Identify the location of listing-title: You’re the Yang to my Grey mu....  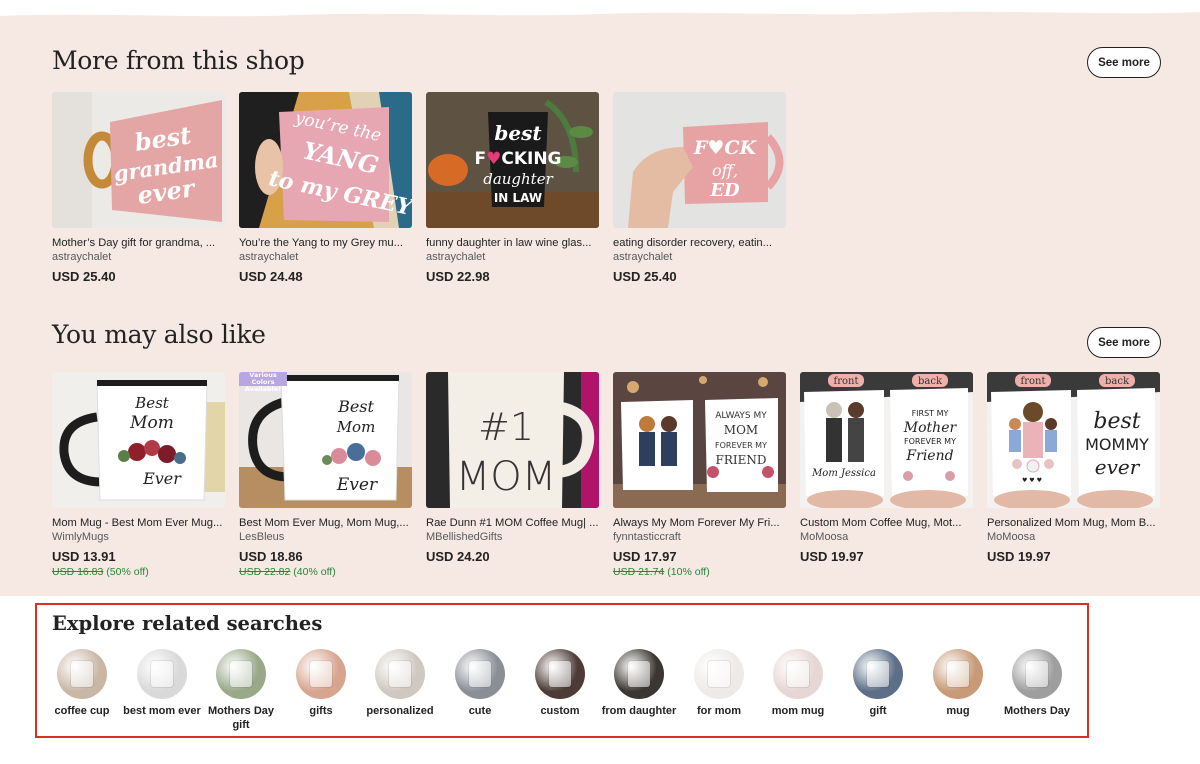
(325, 243).